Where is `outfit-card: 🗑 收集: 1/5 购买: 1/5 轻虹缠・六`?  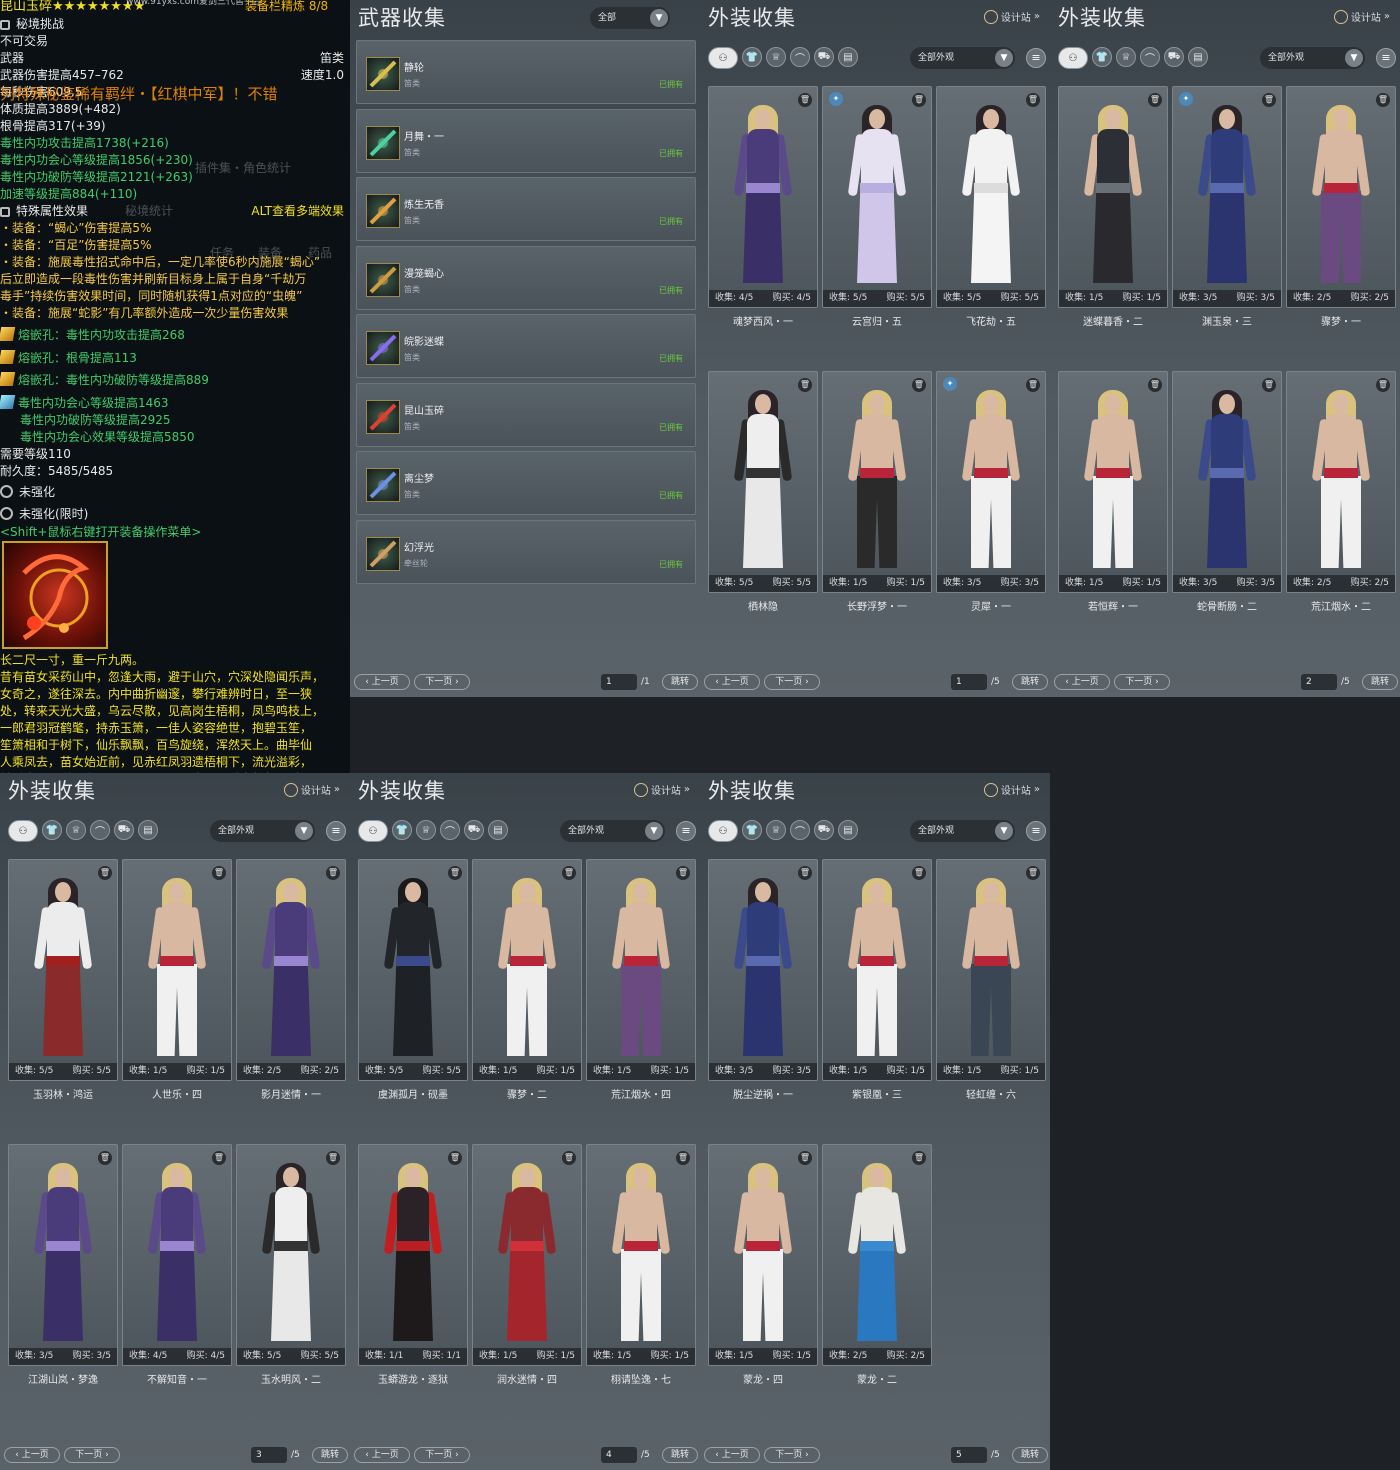
outfit-card: 🗑 收集: 1/5 购买: 1/5 轻虹缠・六 is located at coordinates (991, 987).